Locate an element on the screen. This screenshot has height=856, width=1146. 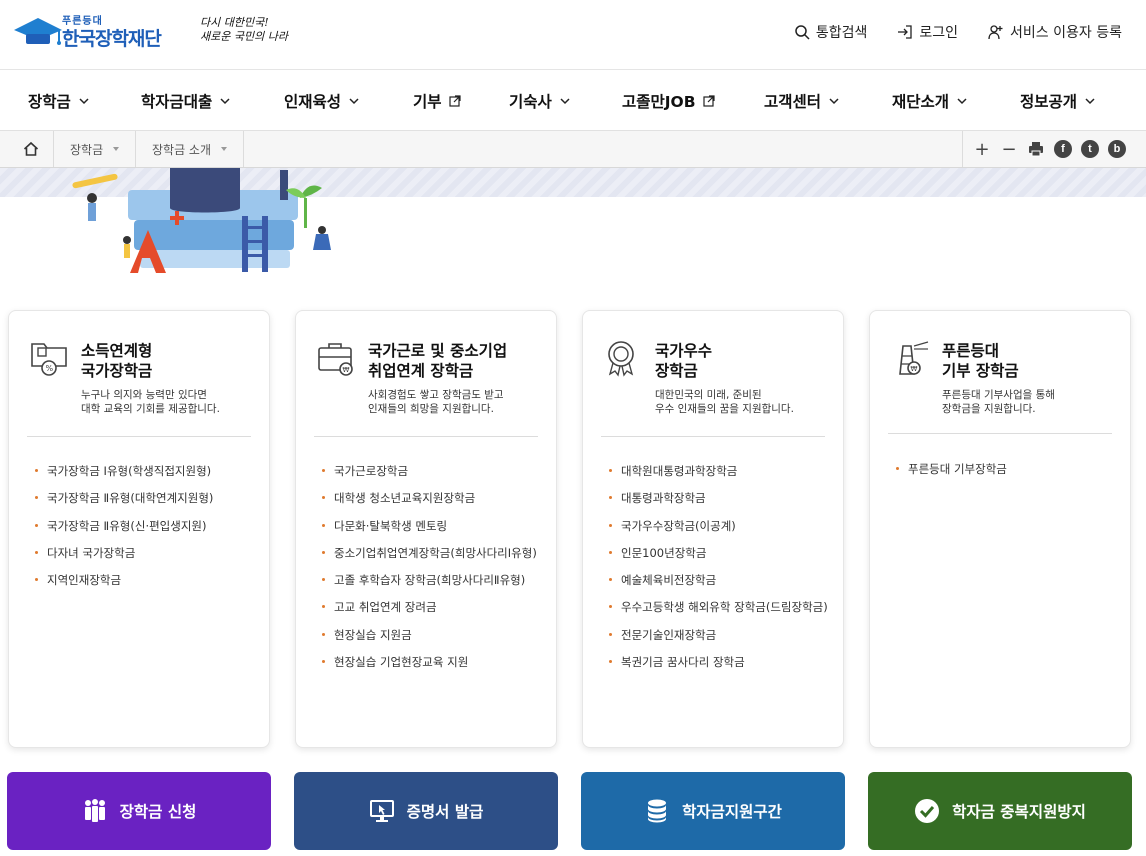
nav-item-about: 재단소개 is located at coordinates (930, 101).